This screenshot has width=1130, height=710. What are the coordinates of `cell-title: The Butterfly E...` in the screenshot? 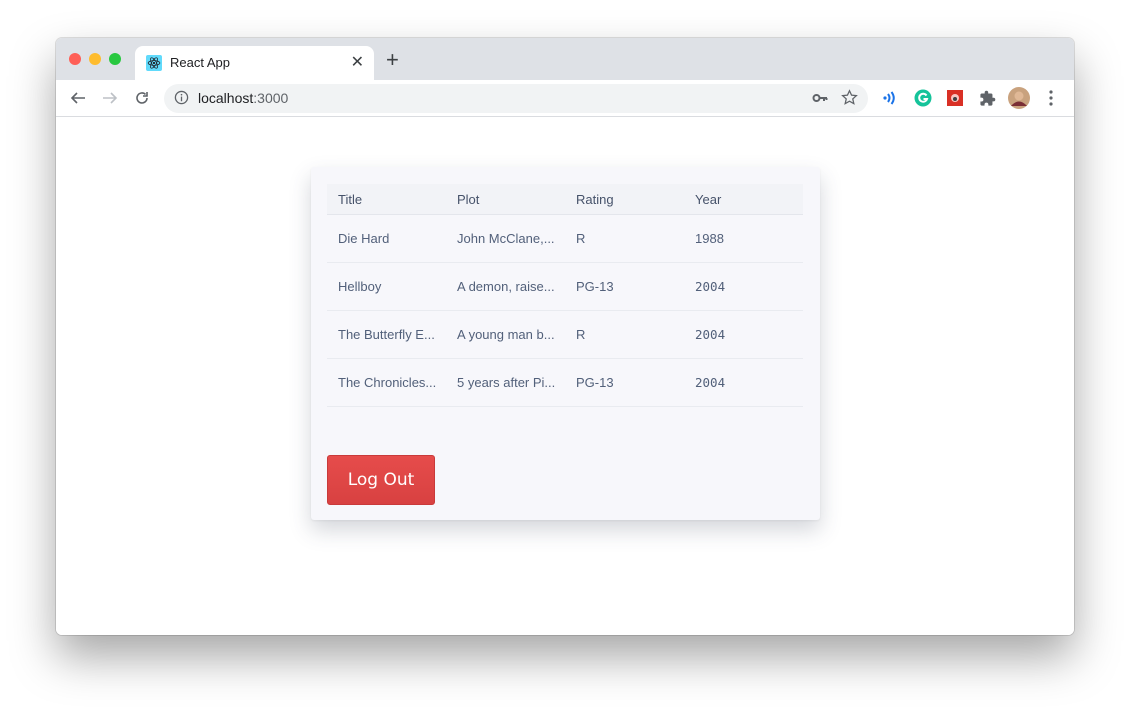 It's located at (386, 334).